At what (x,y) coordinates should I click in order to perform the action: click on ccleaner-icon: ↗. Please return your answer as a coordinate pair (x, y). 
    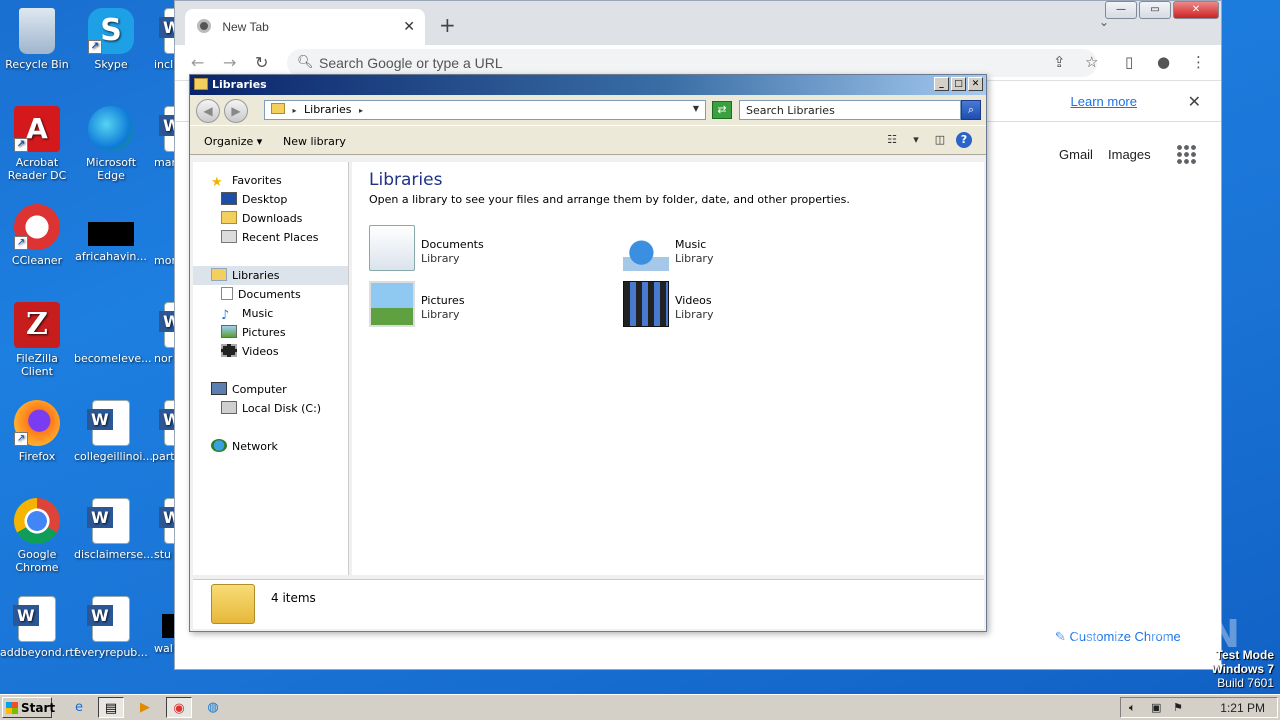
    Looking at the image, I should click on (37, 227).